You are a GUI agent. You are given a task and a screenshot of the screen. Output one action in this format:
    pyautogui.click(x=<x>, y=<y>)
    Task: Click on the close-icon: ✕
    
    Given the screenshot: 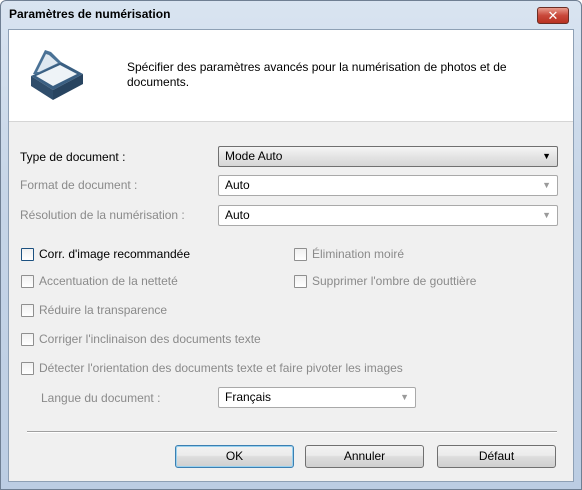 What is the action you would take?
    pyautogui.click(x=553, y=15)
    